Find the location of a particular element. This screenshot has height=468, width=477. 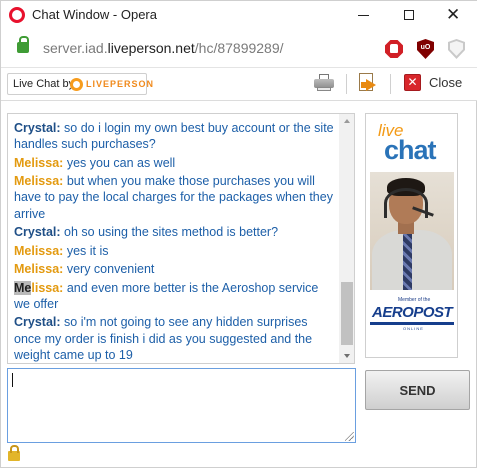

maximize-button is located at coordinates (409, 15).